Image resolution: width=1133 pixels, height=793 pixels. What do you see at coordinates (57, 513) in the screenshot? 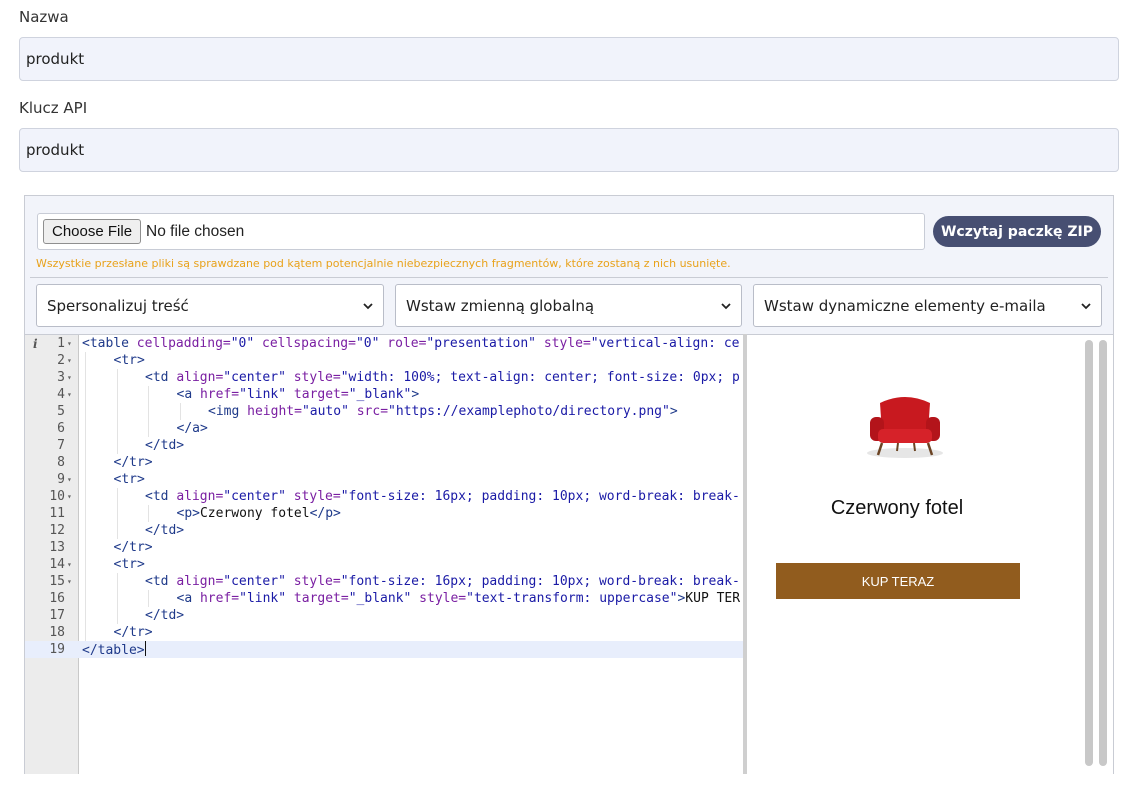
I see `line-number: 11` at bounding box center [57, 513].